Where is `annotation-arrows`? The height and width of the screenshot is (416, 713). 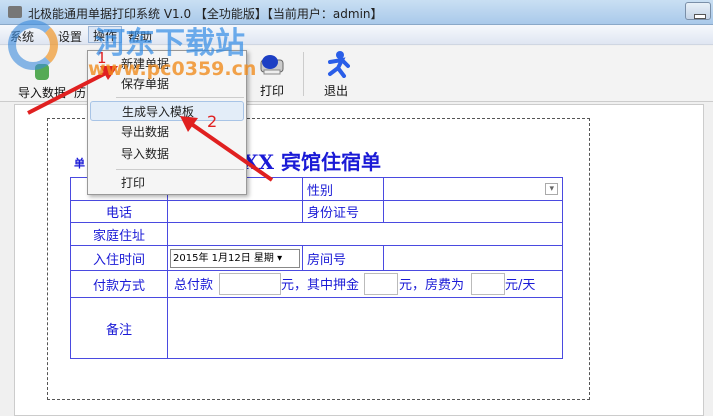 annotation-arrows is located at coordinates (150, 124).